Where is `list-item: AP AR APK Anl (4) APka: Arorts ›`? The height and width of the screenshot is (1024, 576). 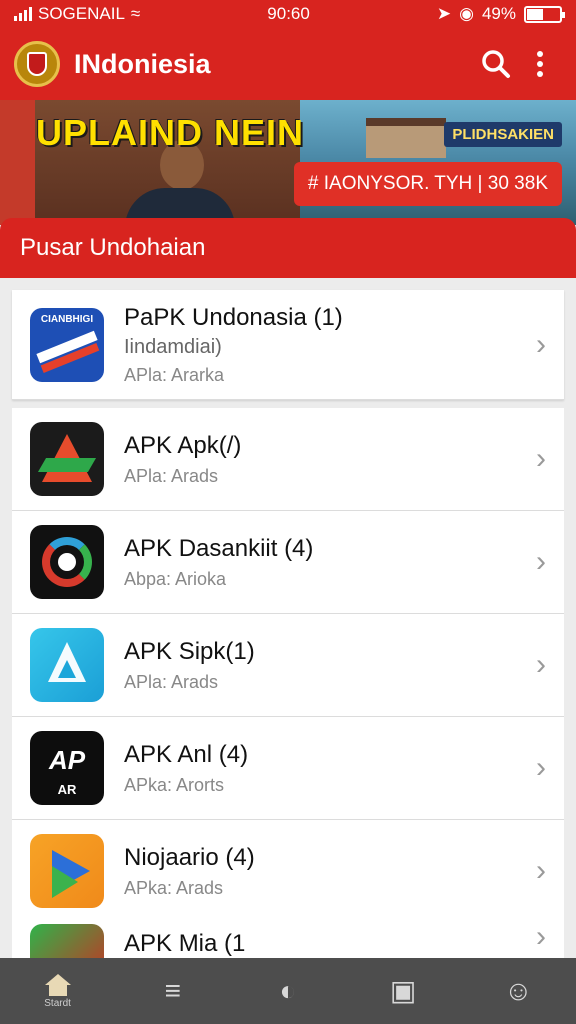
list-item: AP AR APK Anl (4) APka: Arorts › is located at coordinates (288, 768).